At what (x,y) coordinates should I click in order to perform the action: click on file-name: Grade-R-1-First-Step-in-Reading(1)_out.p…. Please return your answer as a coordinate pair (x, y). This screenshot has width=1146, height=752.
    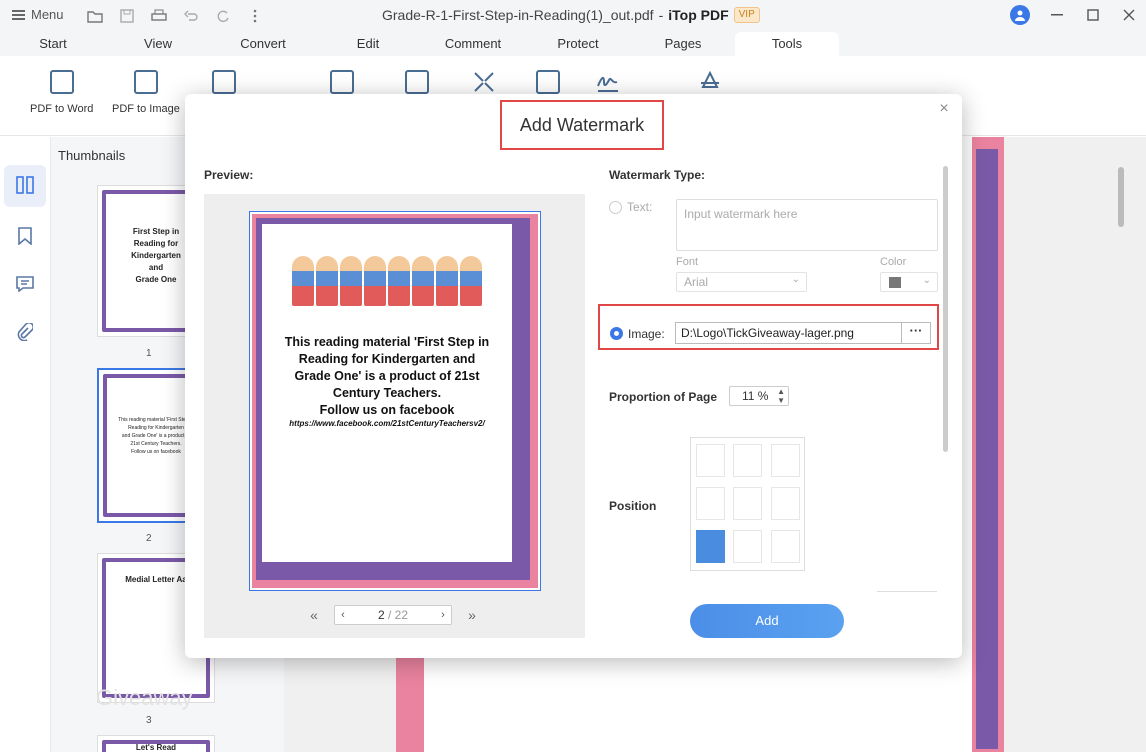
    Looking at the image, I should click on (518, 15).